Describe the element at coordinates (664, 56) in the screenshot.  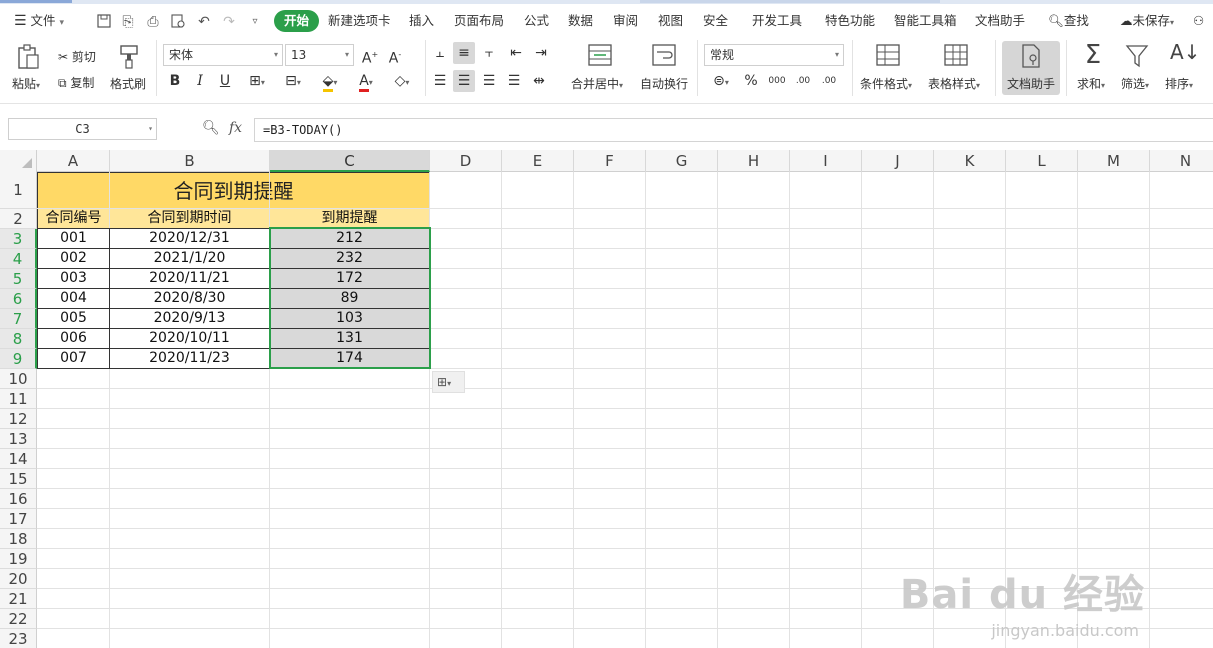
I see `wrap-text-icon` at that location.